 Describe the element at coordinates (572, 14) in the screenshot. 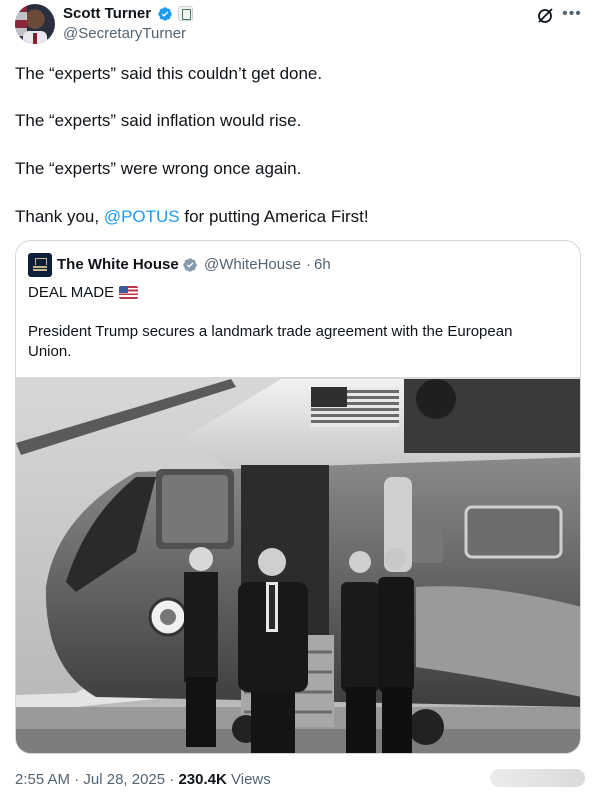

I see `more-options-icon: •••` at that location.